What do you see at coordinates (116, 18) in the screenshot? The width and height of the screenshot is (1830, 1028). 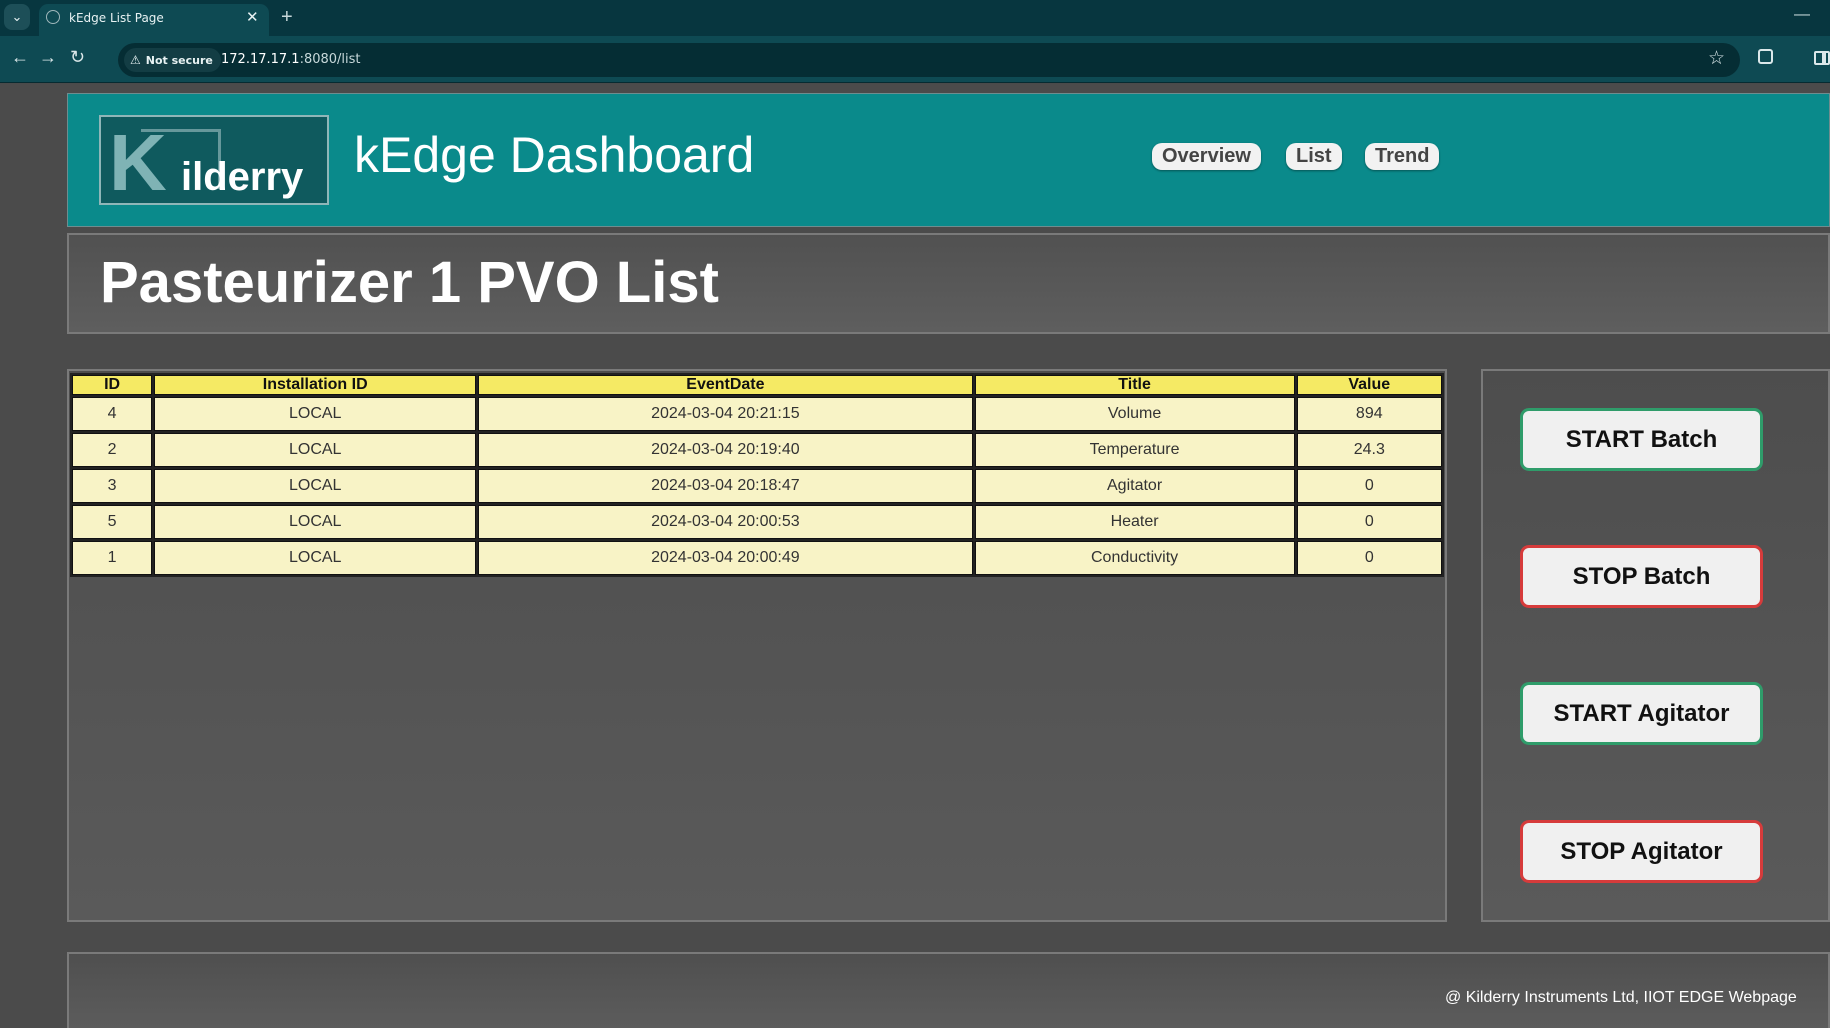 I see `tab-title: kEdge List Page` at bounding box center [116, 18].